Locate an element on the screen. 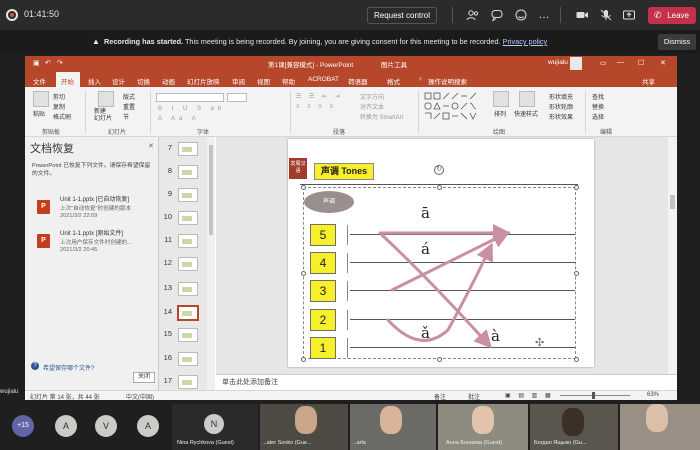 Image resolution: width=700 pixels, height=450 pixels. font-name-select is located at coordinates (190, 97).